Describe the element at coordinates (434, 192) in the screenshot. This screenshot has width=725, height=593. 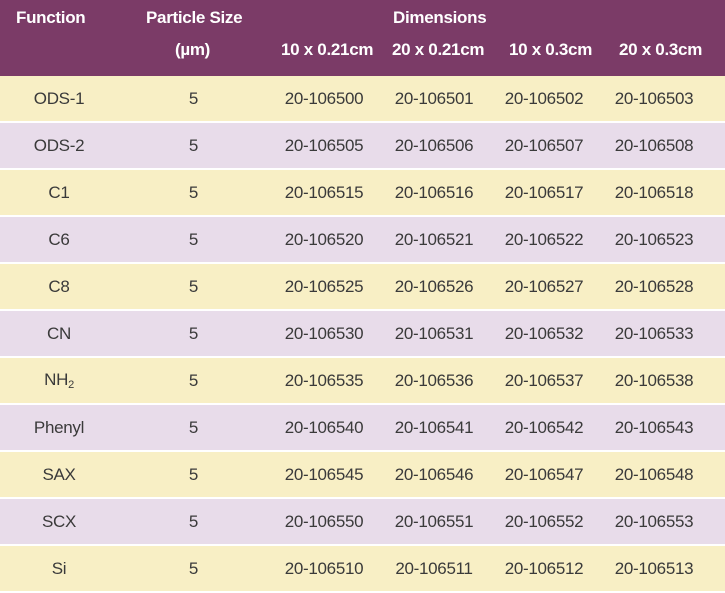
I see `cell-dim-2: 20-106516` at that location.